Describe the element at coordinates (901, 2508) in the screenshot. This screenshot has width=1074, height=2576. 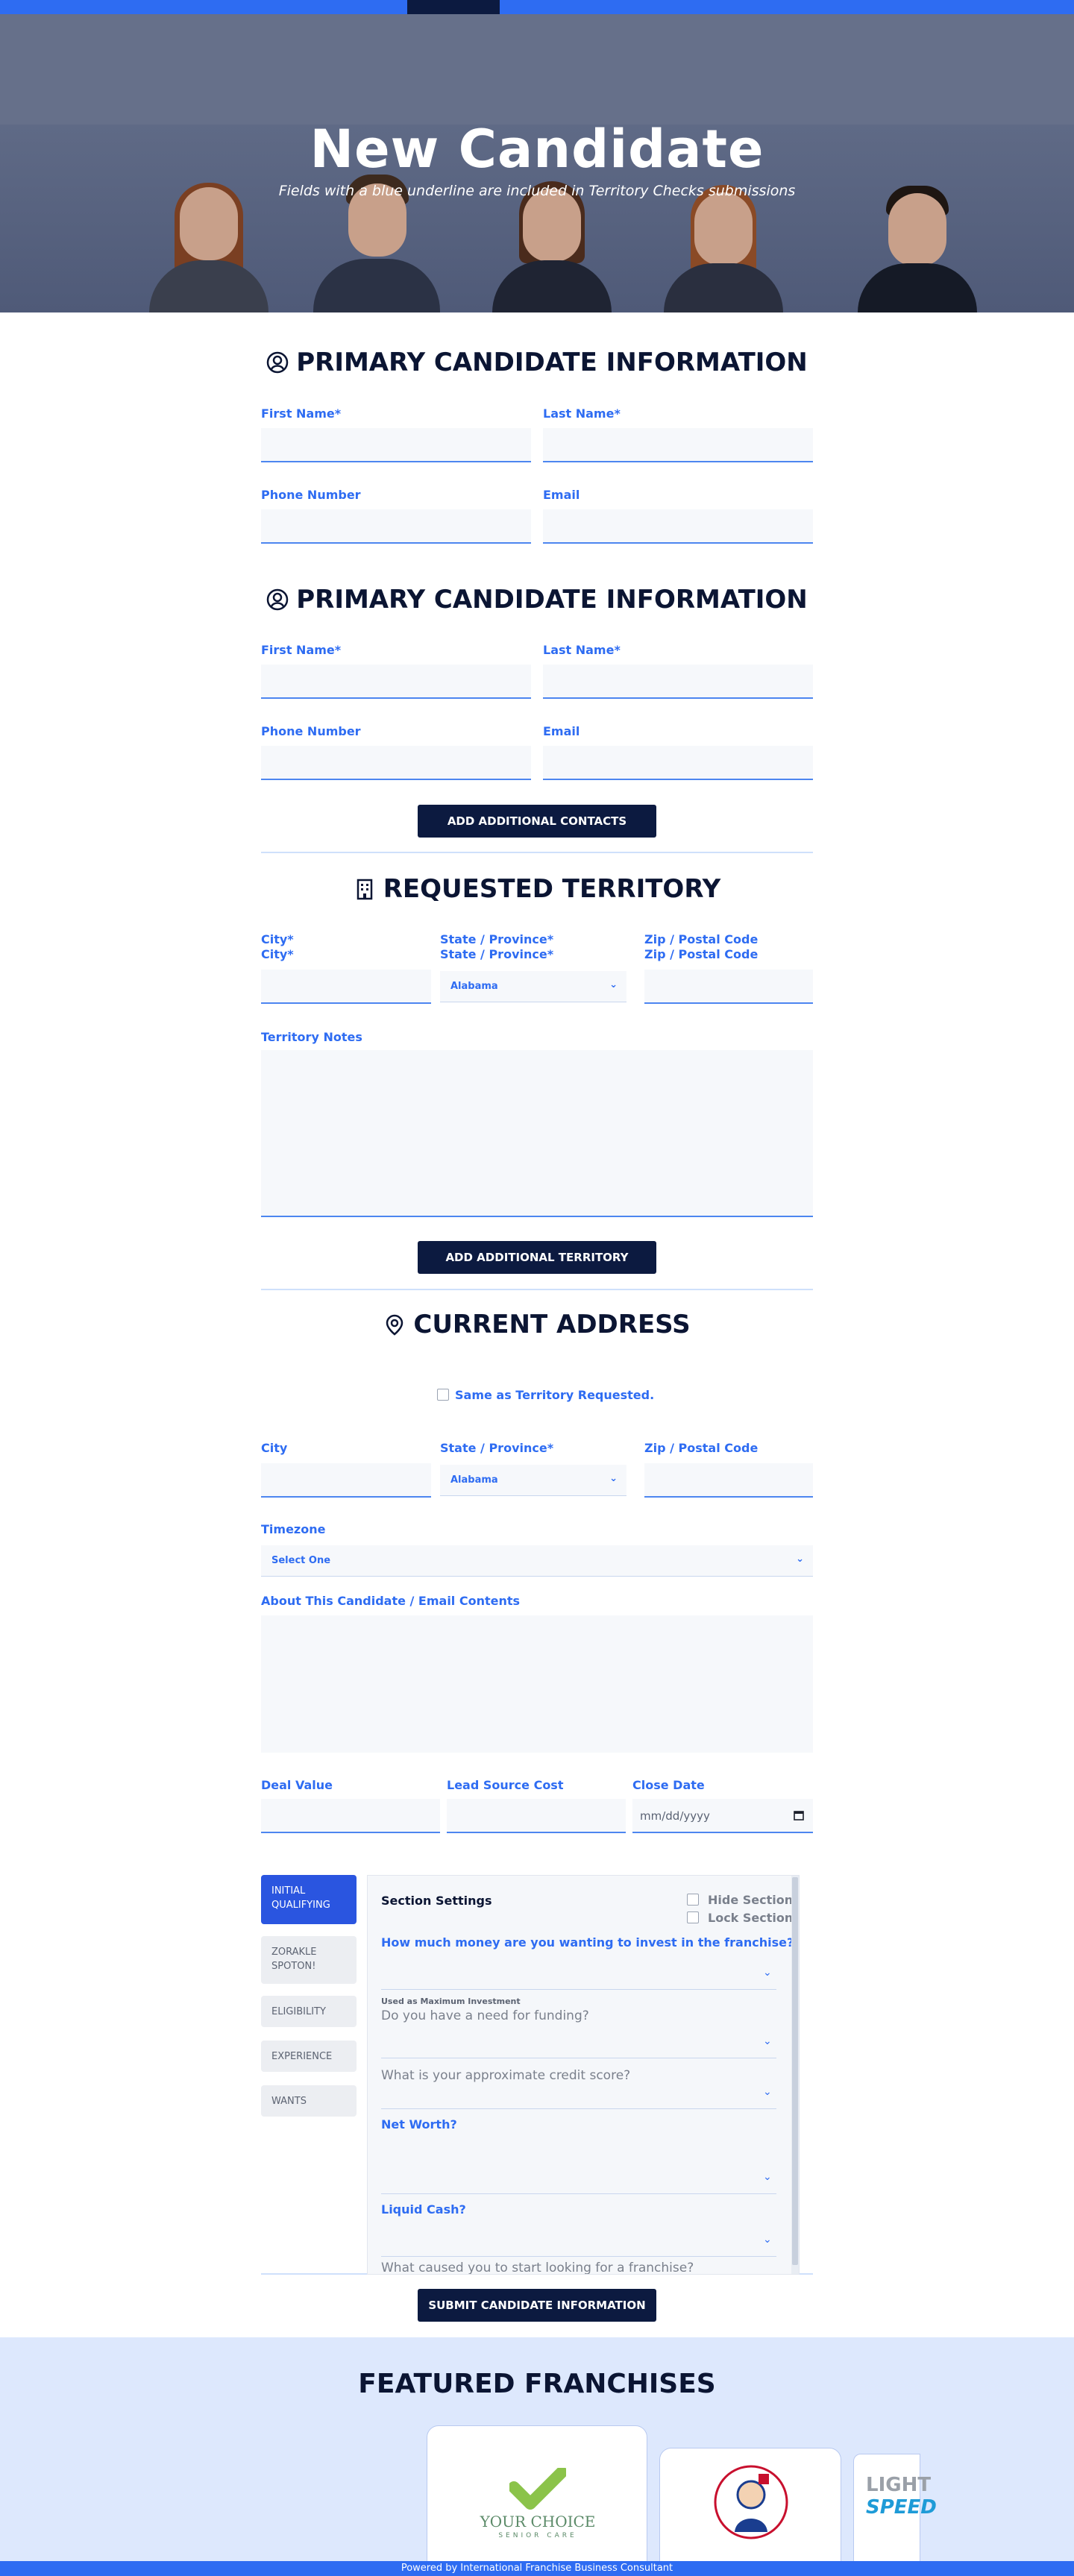
I see `light-speed-brand-bottom: SPEED` at that location.